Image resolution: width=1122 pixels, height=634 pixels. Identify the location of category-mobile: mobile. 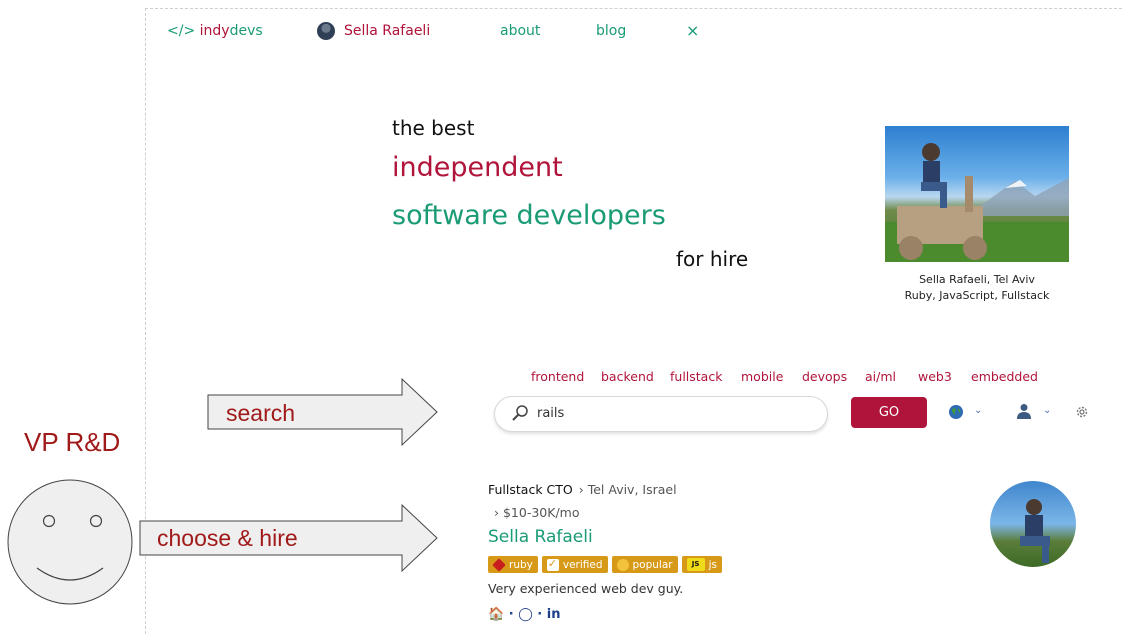
(762, 376).